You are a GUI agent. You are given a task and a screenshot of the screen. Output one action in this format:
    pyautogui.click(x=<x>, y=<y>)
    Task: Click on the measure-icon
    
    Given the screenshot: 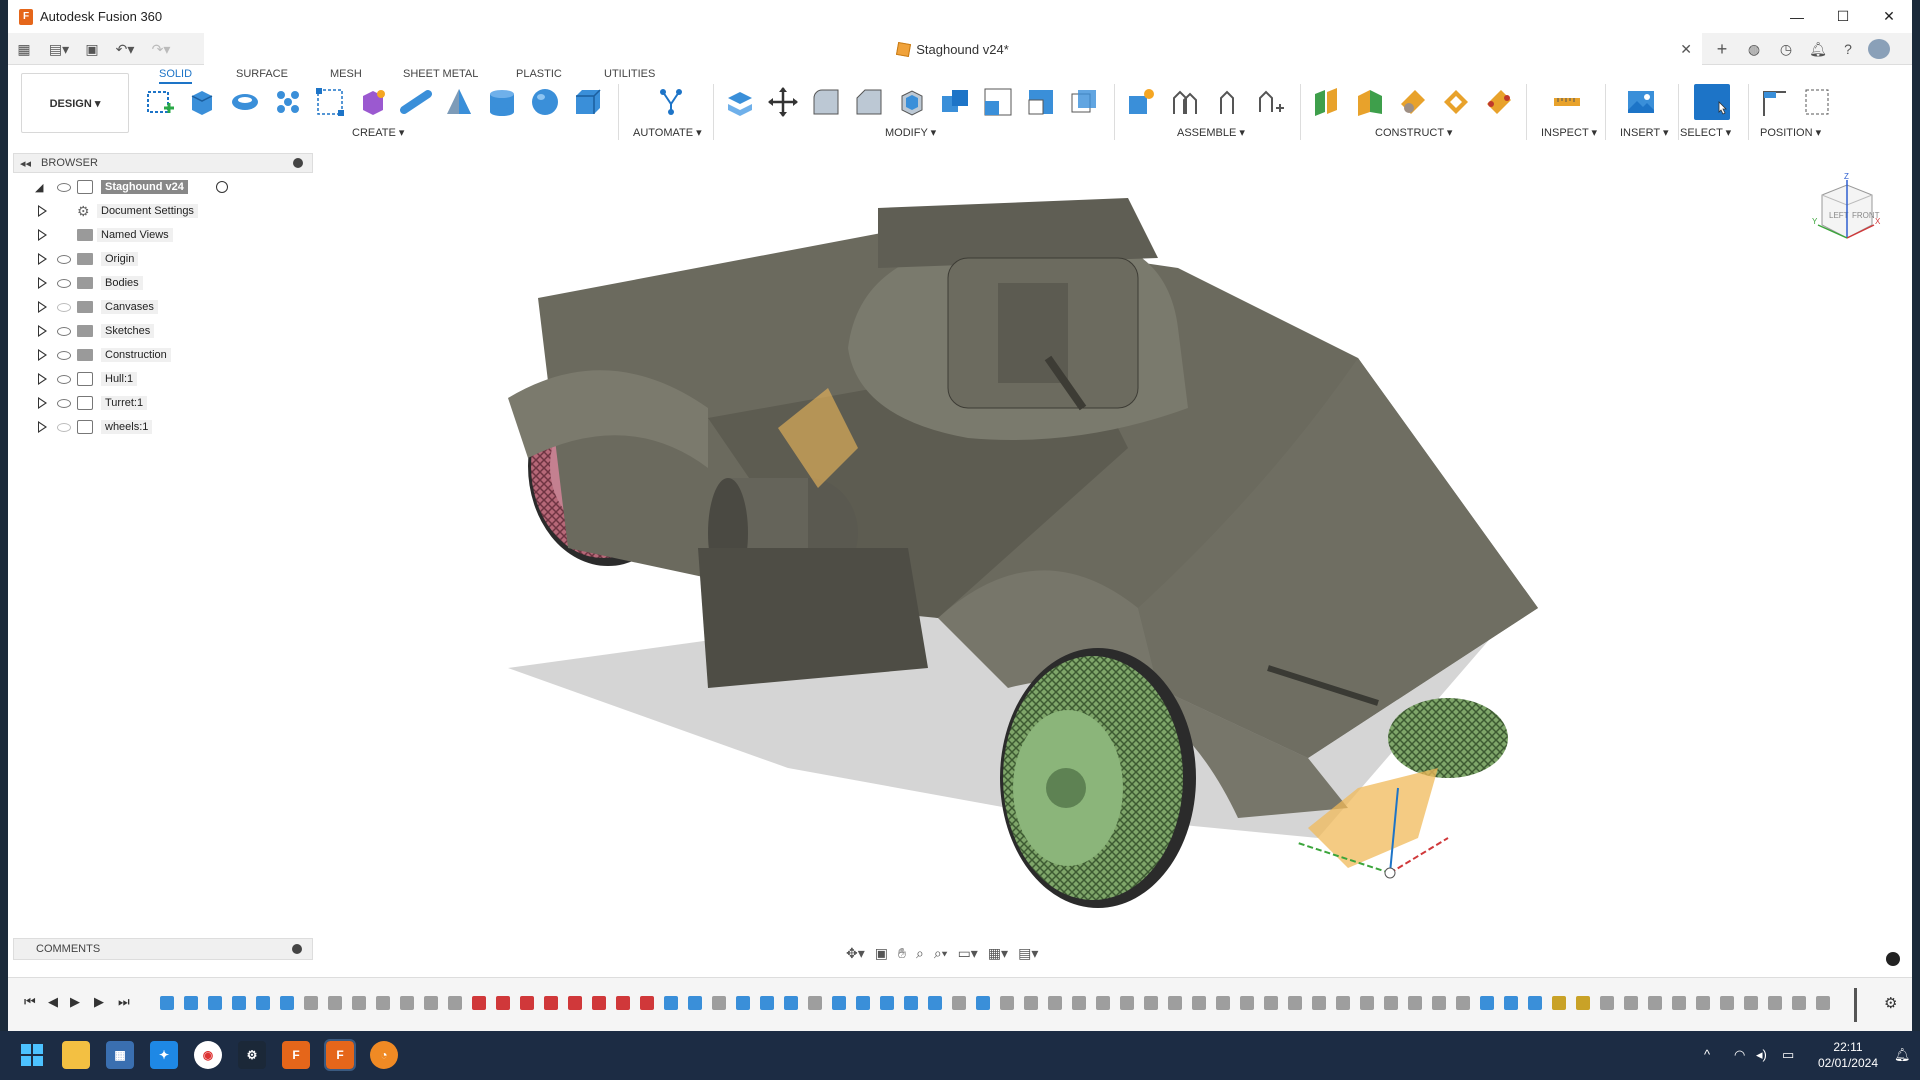 What is the action you would take?
    pyautogui.click(x=1567, y=102)
    